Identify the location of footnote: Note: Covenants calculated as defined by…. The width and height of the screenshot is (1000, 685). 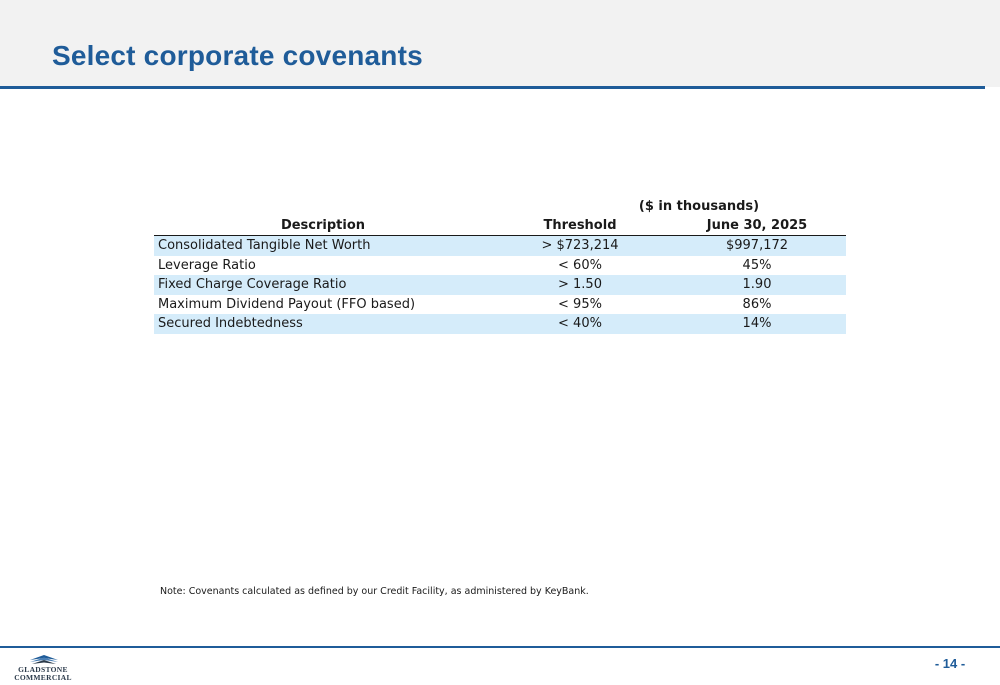
(374, 591).